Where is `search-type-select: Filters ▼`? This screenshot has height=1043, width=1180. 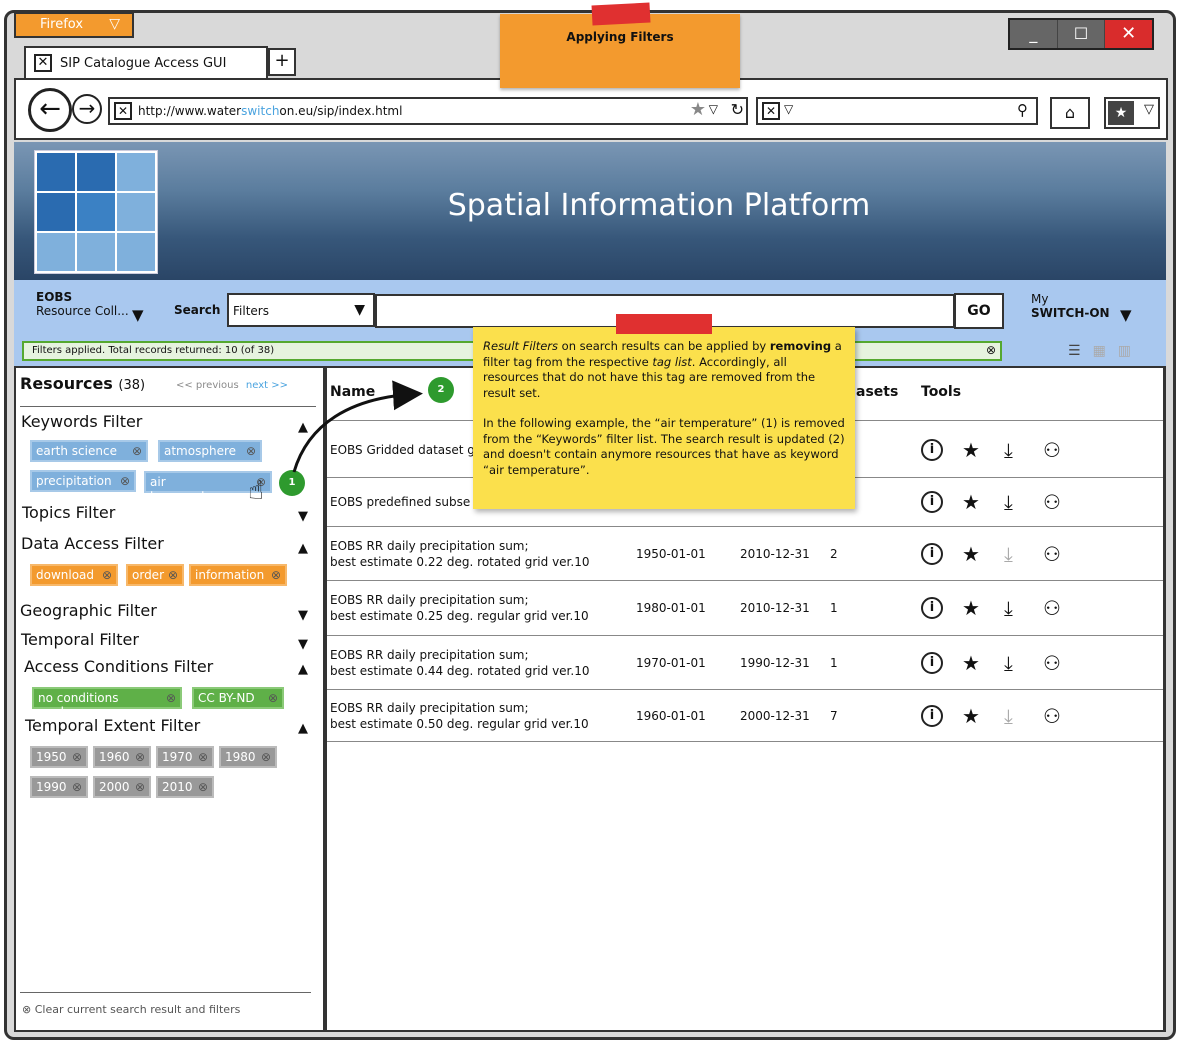 search-type-select: Filters ▼ is located at coordinates (301, 310).